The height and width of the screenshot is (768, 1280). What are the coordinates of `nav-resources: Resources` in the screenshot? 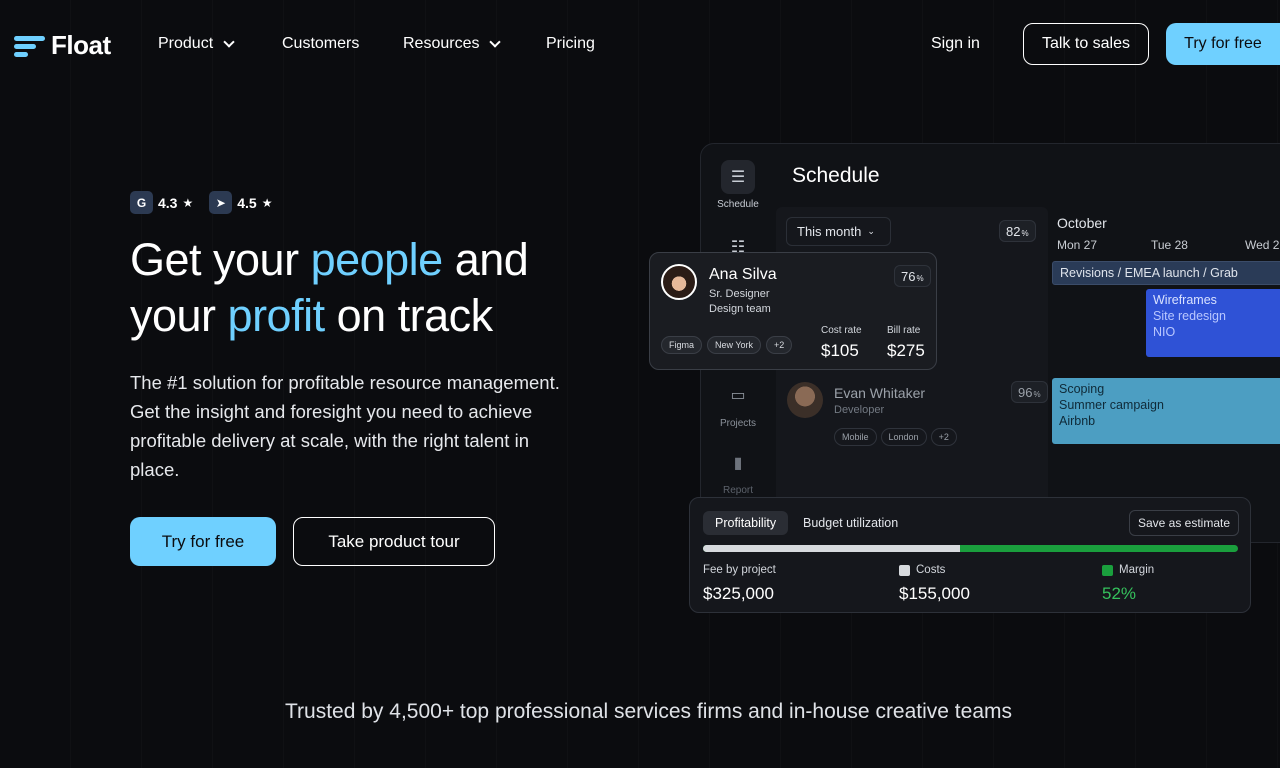 It's located at (452, 44).